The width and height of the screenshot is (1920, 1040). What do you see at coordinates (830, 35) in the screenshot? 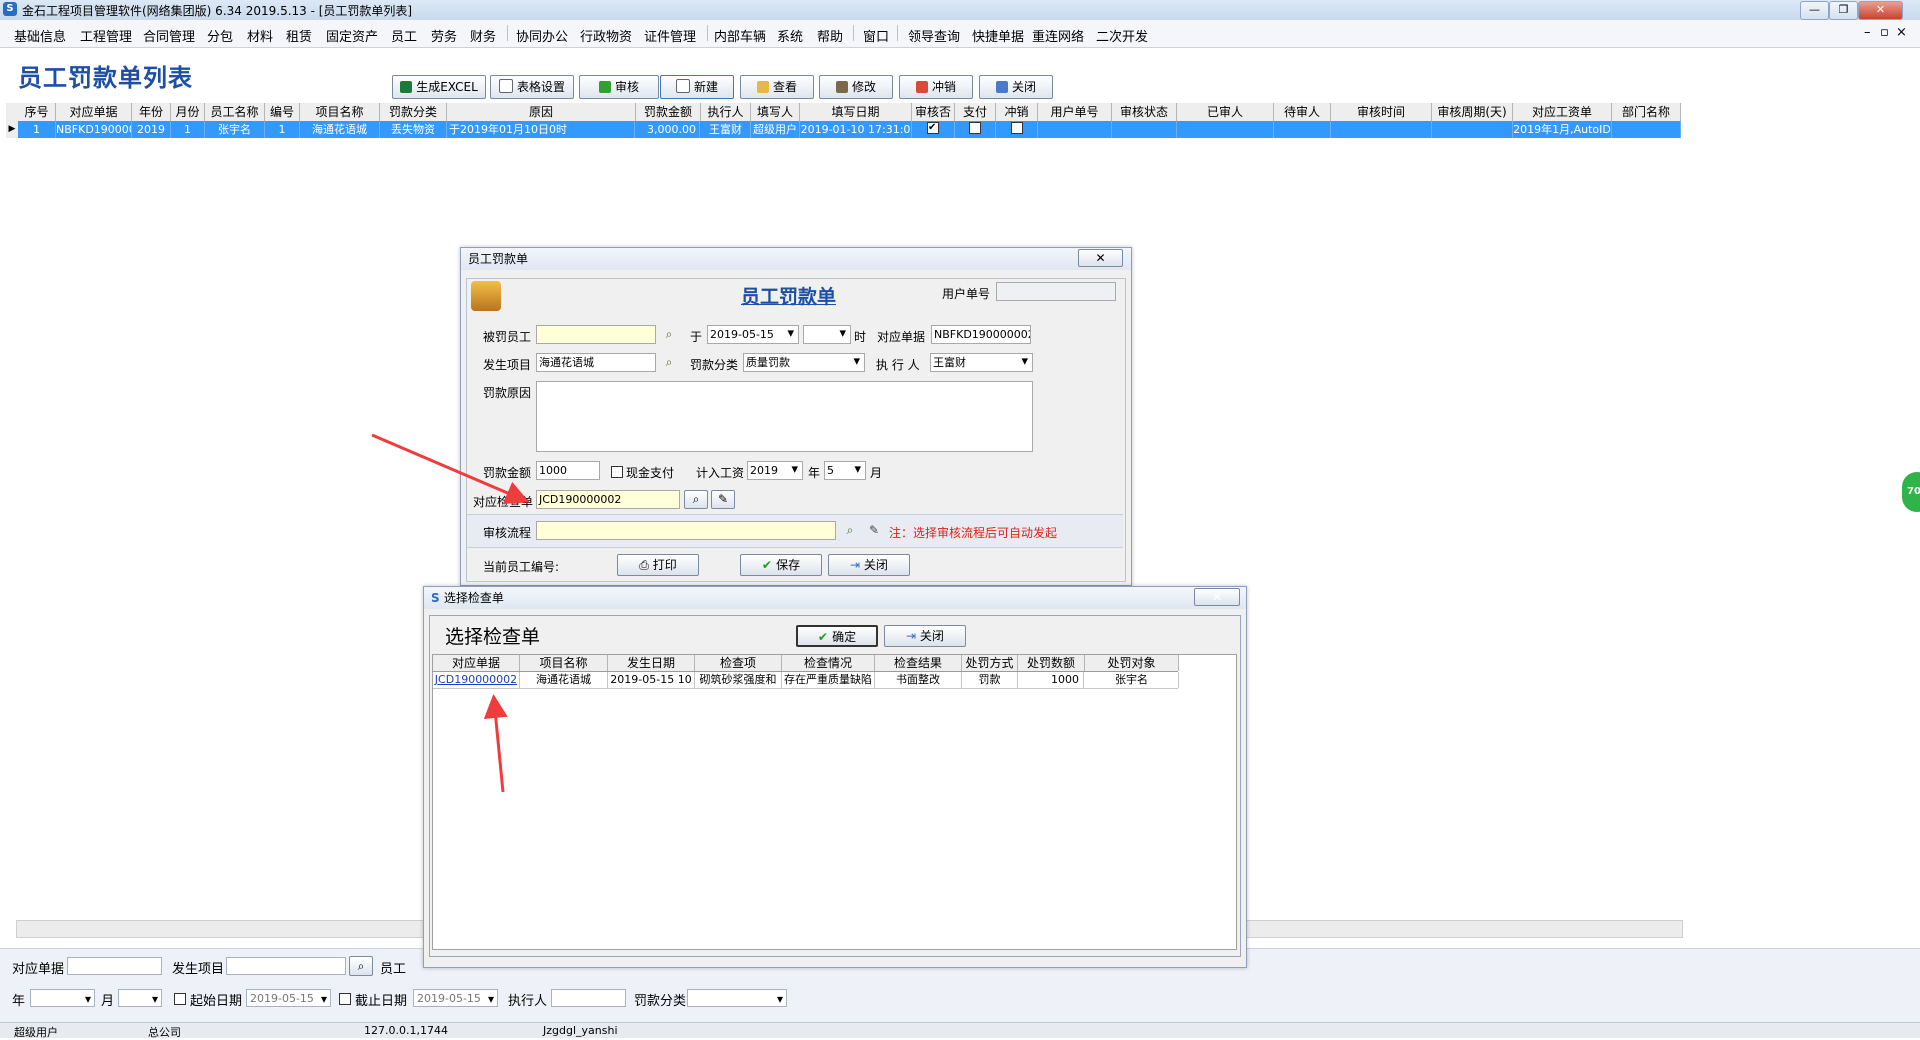
I see `menu-help: 帮助` at bounding box center [830, 35].